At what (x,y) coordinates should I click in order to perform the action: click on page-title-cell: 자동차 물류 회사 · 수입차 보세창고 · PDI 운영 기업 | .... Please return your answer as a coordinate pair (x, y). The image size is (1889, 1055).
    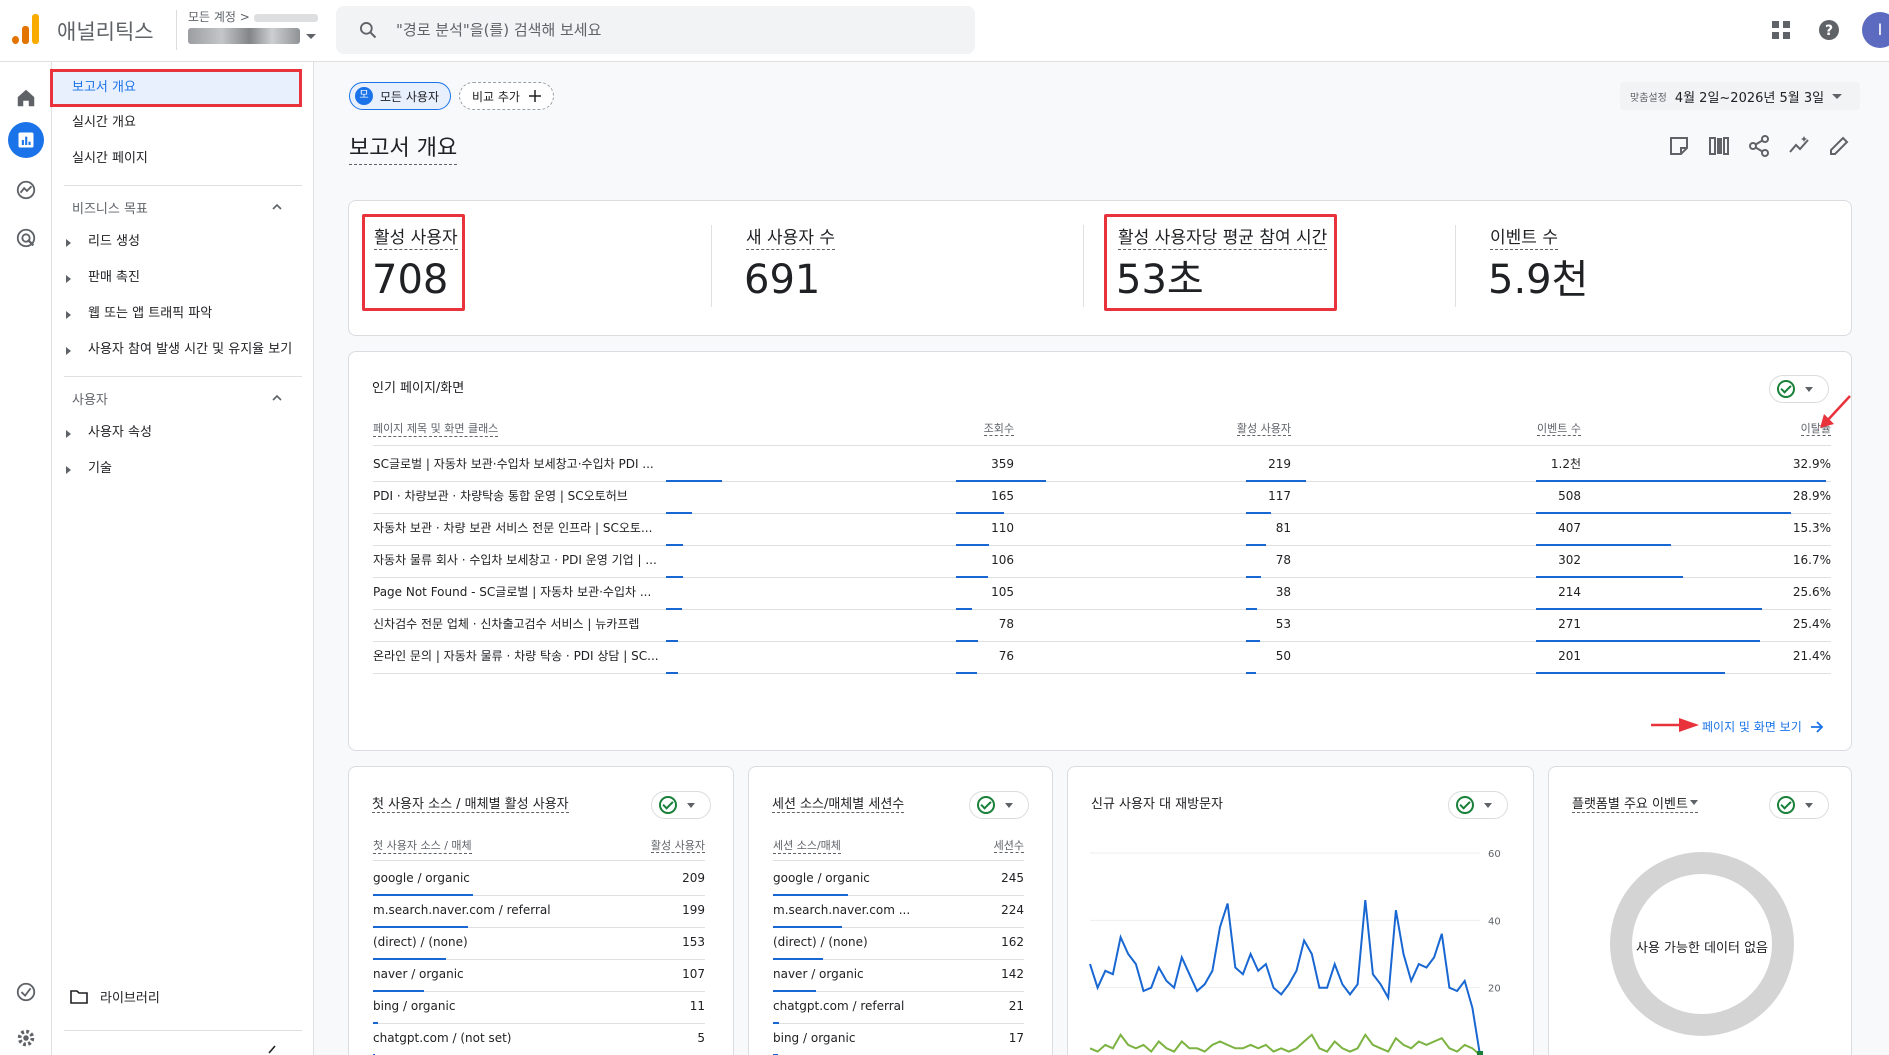
    Looking at the image, I should click on (523, 560).